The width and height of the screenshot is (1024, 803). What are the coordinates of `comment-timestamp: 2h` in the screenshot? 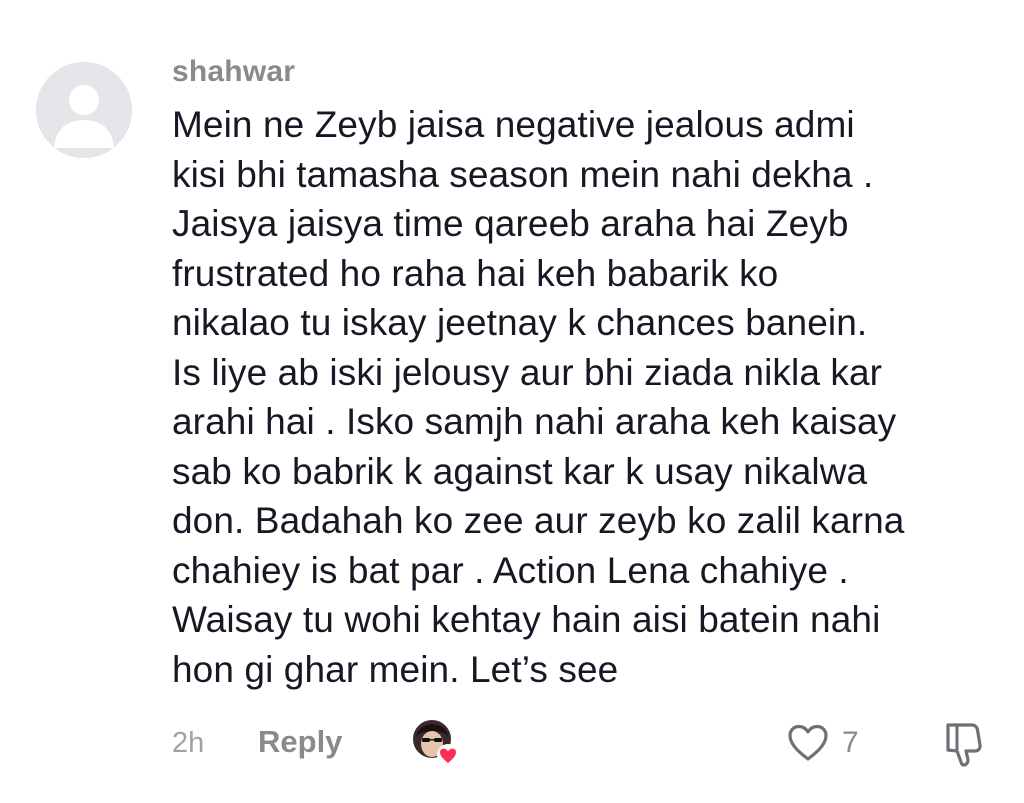 It's located at (188, 743).